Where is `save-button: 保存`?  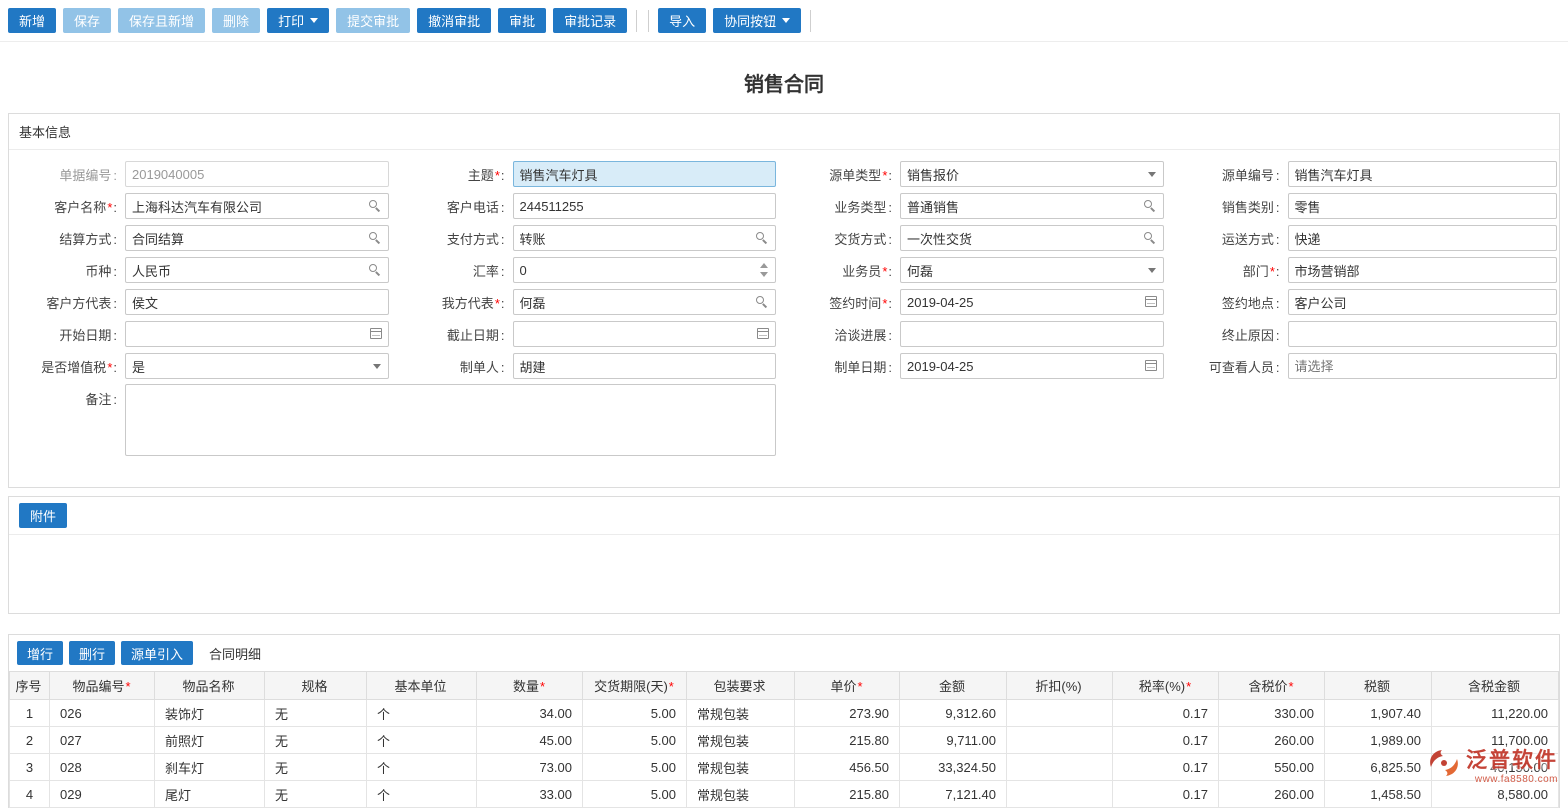 save-button: 保存 is located at coordinates (87, 20).